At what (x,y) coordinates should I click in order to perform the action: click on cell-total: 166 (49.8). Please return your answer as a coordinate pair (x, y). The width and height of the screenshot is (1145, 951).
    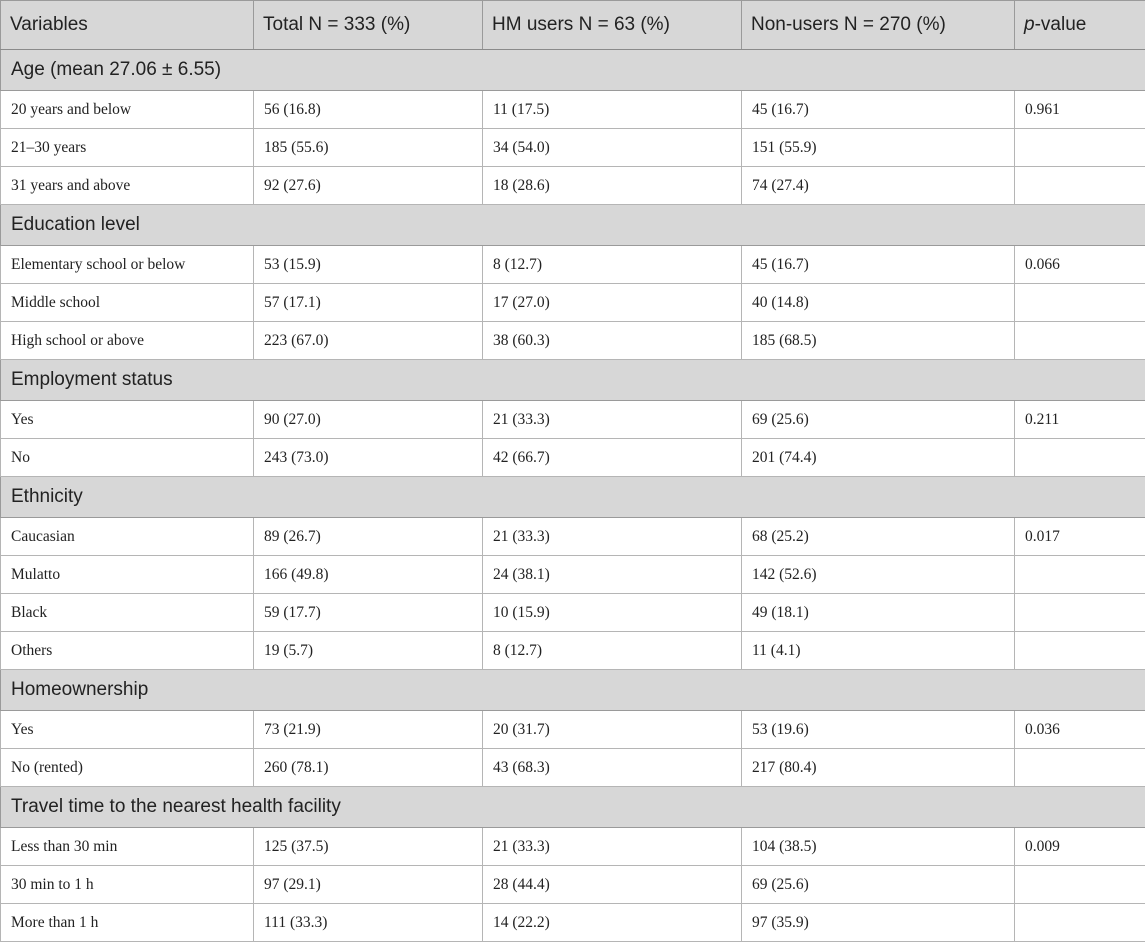
    Looking at the image, I should click on (368, 574).